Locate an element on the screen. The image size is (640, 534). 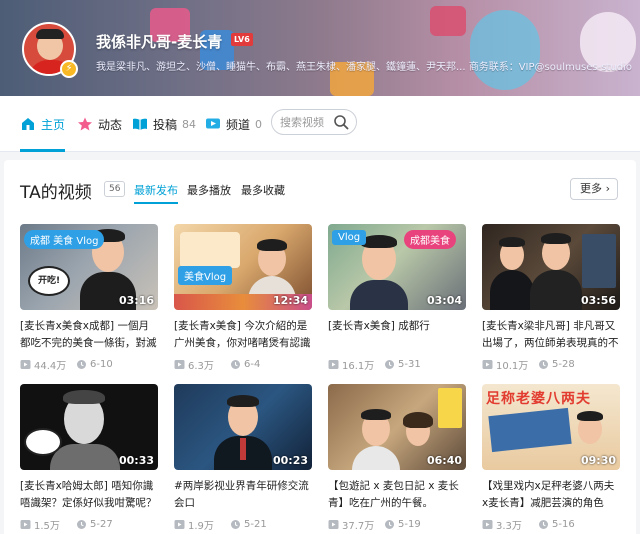
video-duration: 00:23 is located at coordinates (290, 460).